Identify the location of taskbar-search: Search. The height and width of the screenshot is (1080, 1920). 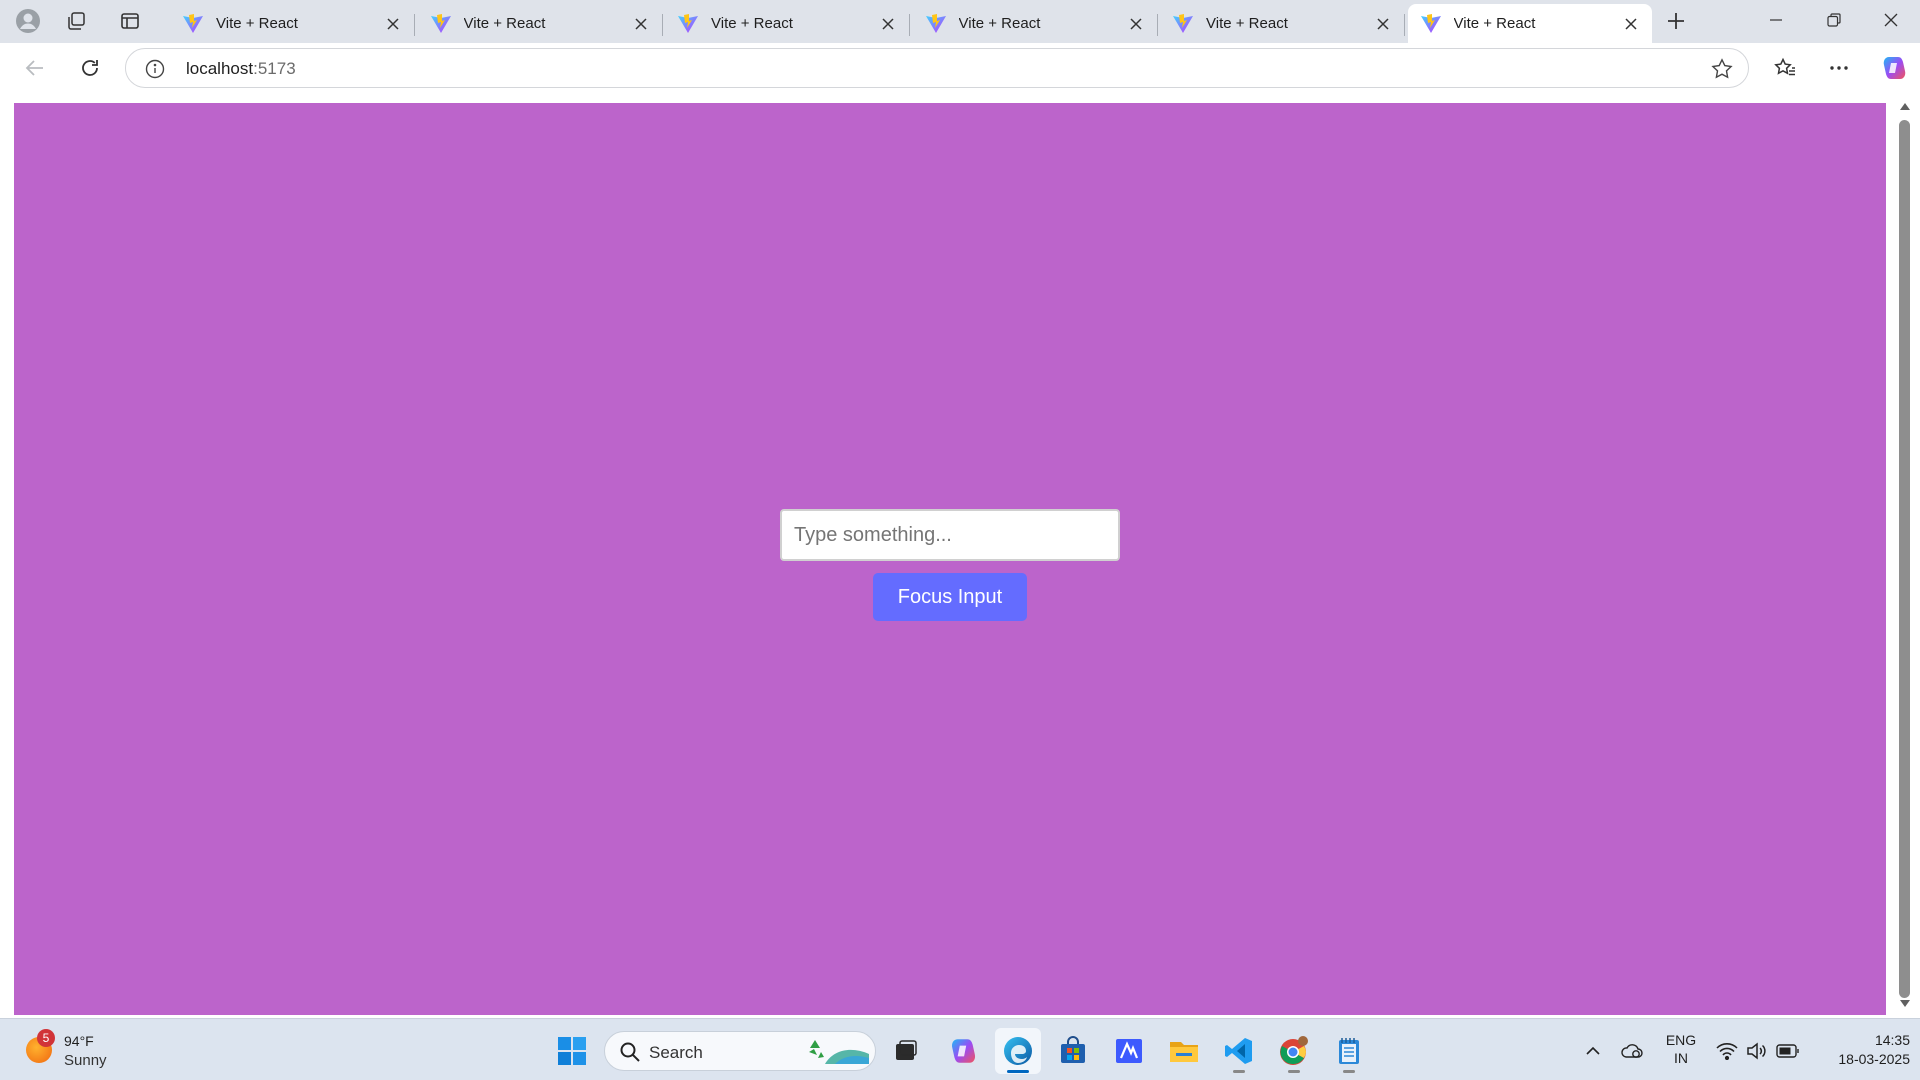
(740, 1051).